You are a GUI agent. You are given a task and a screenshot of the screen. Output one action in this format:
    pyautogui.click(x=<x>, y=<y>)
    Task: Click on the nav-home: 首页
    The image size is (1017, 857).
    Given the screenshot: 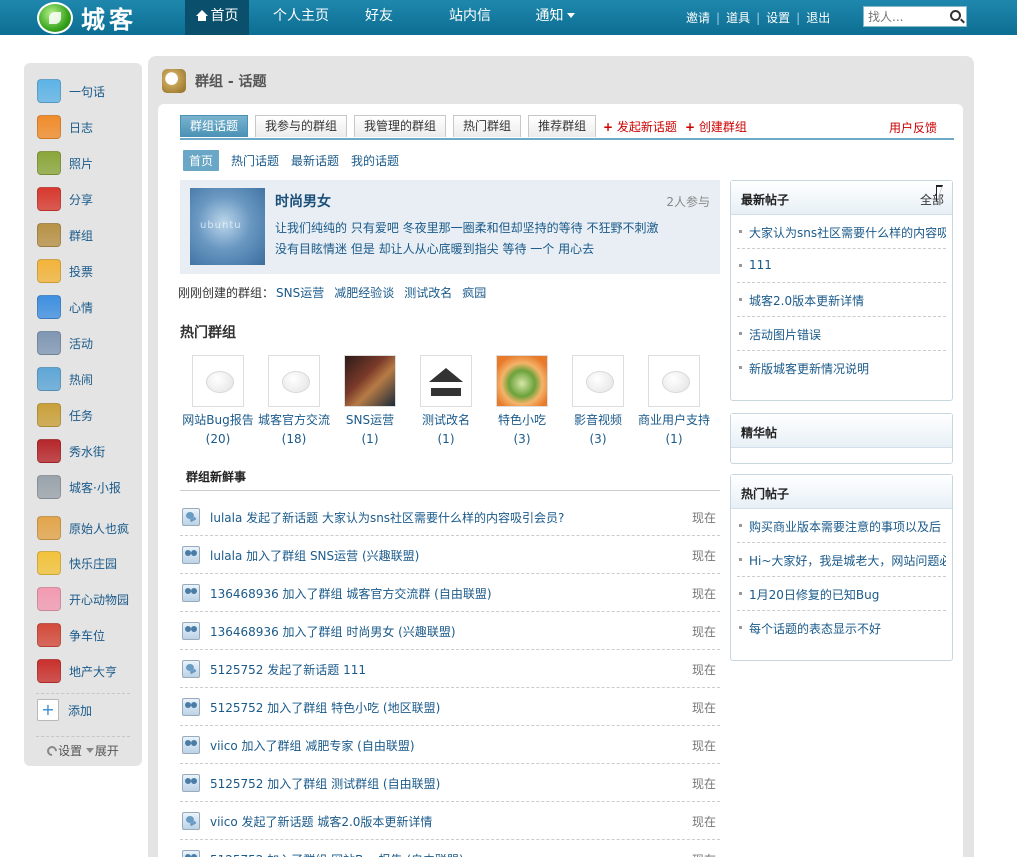 What is the action you would take?
    pyautogui.click(x=217, y=17)
    